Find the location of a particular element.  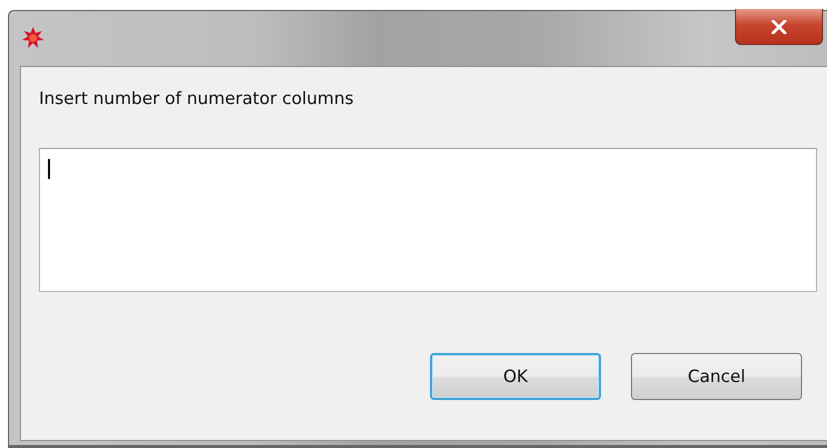

dialog-button: OK is located at coordinates (515, 376).